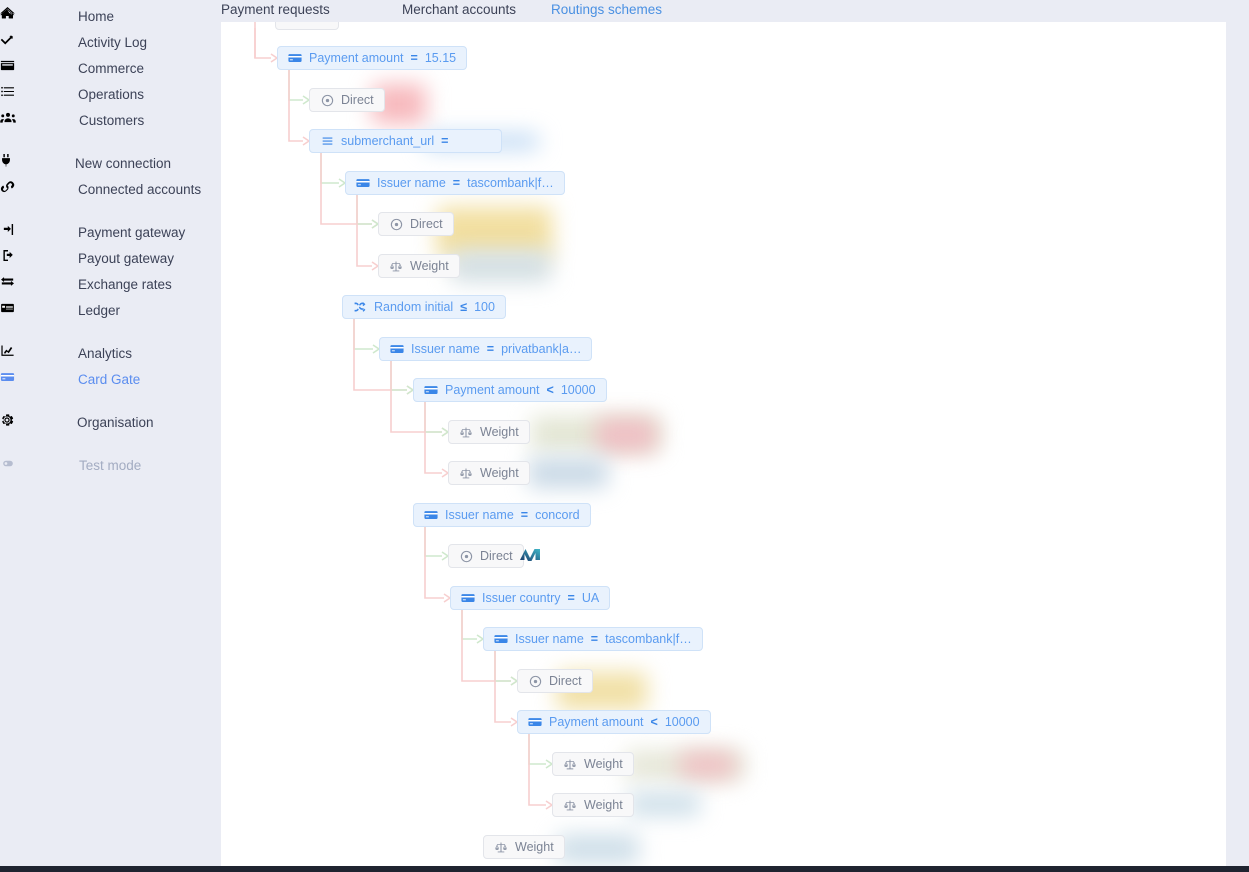 Image resolution: width=1249 pixels, height=872 pixels. I want to click on sidebar-item-customers: Customers, so click(110, 120).